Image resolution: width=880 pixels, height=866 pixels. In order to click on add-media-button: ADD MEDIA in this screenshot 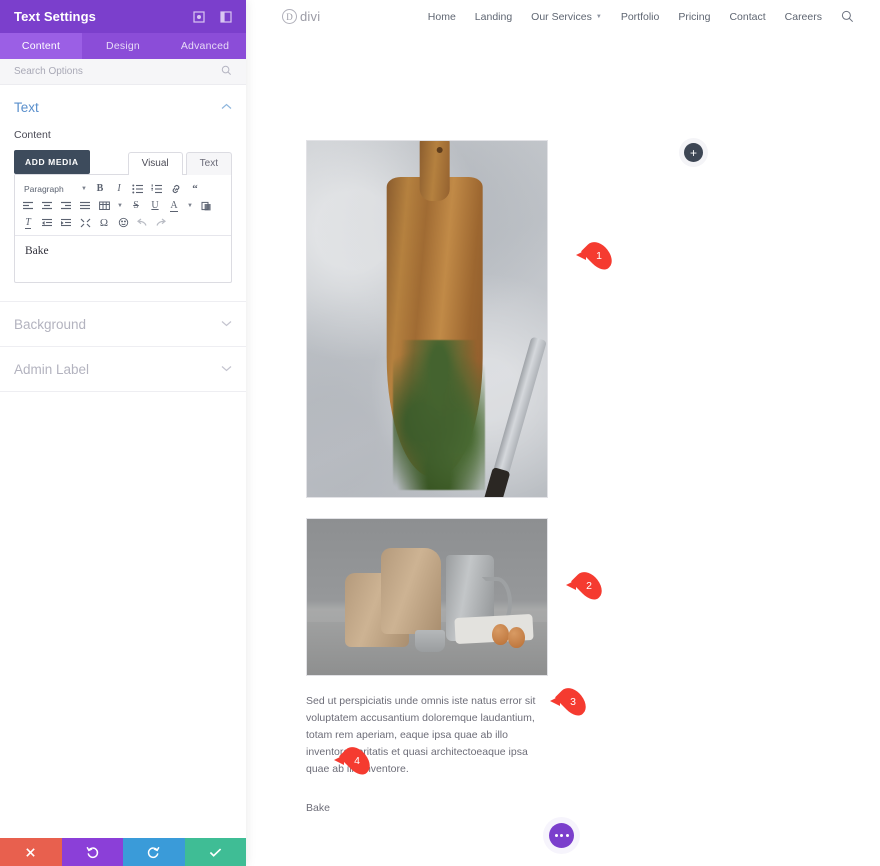, I will do `click(52, 162)`.